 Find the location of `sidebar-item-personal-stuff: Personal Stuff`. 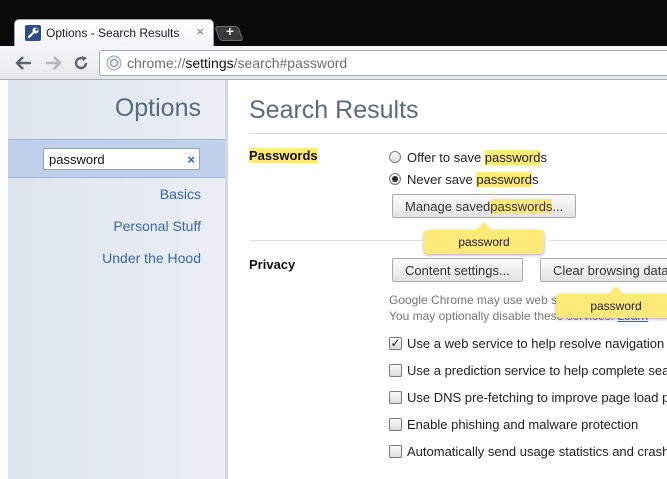

sidebar-item-personal-stuff: Personal Stuff is located at coordinates (157, 226).